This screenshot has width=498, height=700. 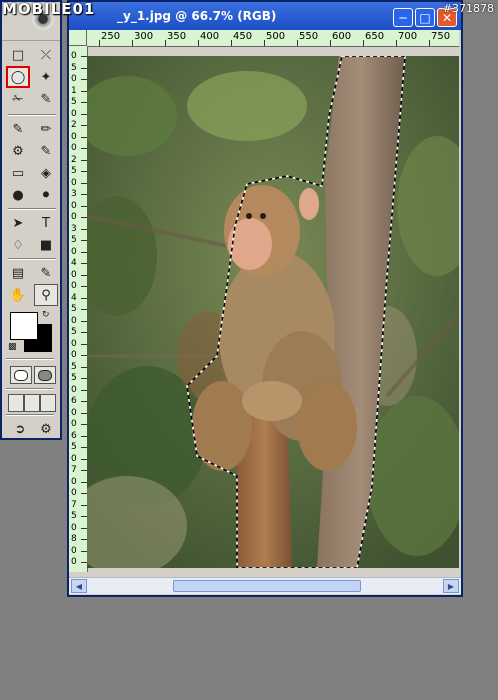 What do you see at coordinates (78, 38) in the screenshot?
I see `ruler-origin` at bounding box center [78, 38].